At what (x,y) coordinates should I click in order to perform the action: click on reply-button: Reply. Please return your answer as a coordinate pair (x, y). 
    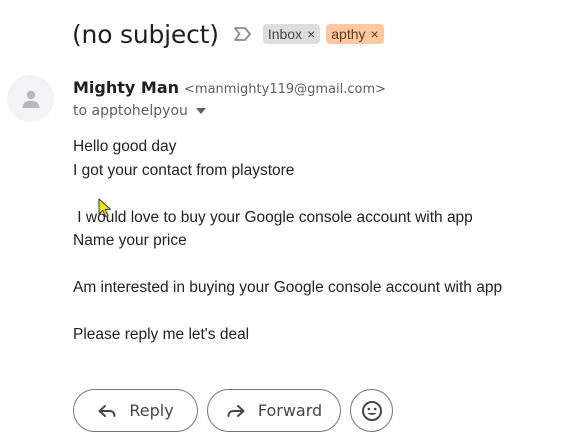
    Looking at the image, I should click on (135, 410).